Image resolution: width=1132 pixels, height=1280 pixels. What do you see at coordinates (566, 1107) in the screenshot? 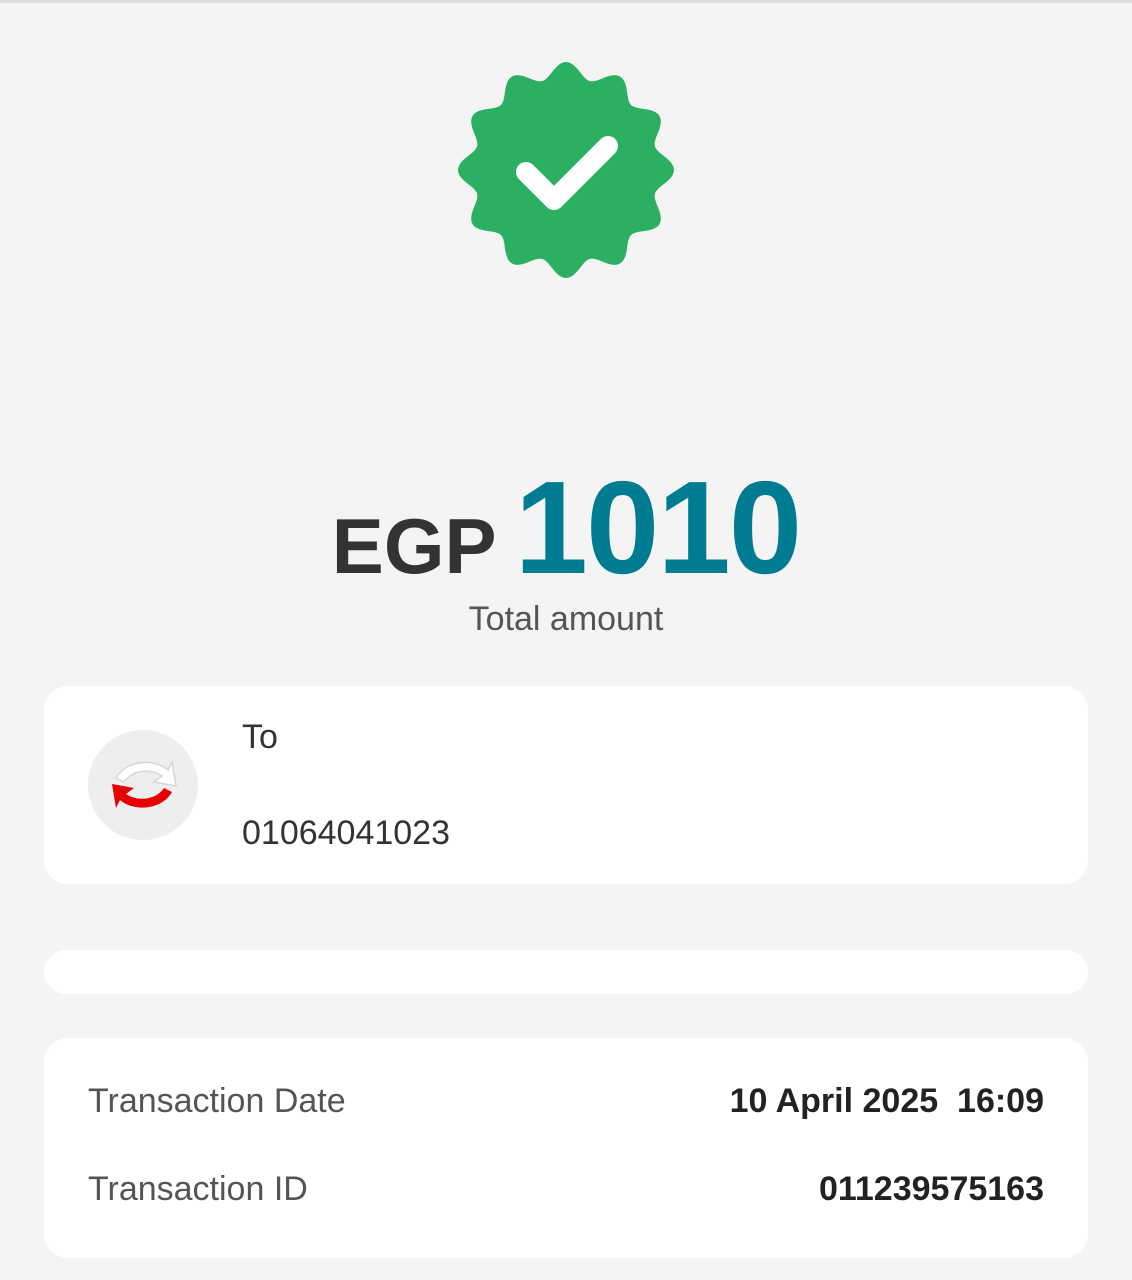
I see `transaction-date-row: Transaction Date 10 April 2025 16:09` at bounding box center [566, 1107].